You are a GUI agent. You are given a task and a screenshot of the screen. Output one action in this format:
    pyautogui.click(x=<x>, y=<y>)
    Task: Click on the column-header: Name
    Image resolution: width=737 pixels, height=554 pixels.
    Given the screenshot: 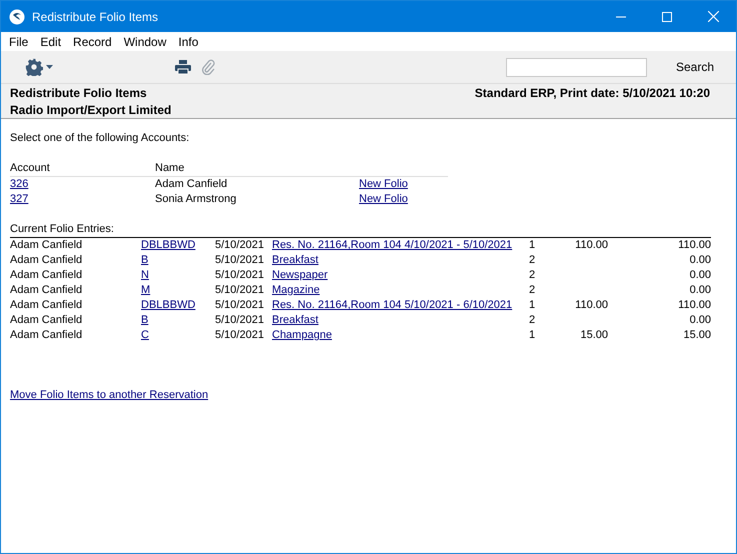 What is the action you would take?
    pyautogui.click(x=170, y=168)
    